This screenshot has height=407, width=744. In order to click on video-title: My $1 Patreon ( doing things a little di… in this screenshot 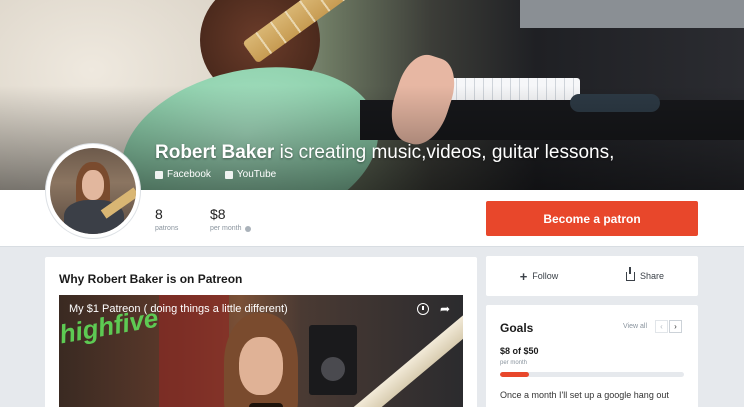, I will do `click(178, 309)`.